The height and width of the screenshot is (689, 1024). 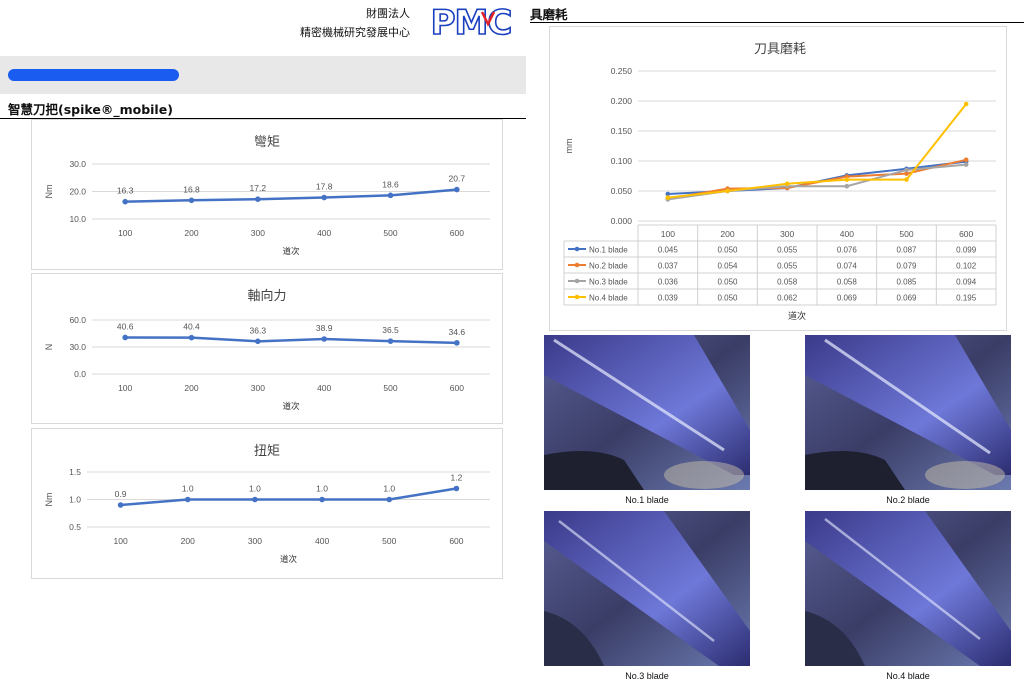 I want to click on chart-title: 扭矩, so click(x=267, y=450).